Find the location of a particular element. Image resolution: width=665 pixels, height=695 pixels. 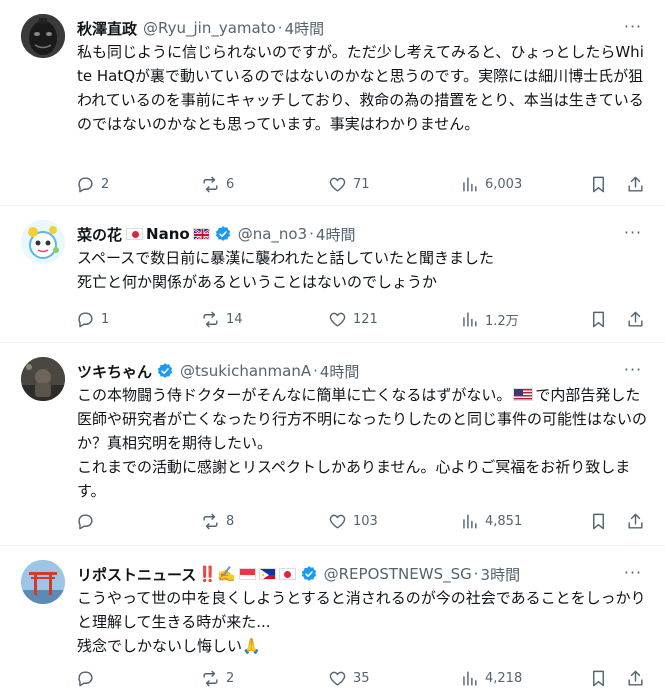

like-count: 35 is located at coordinates (361, 678).